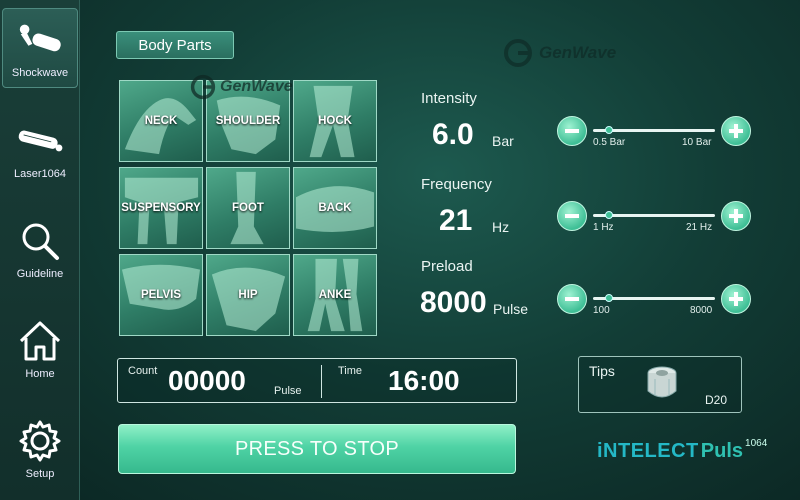 The height and width of the screenshot is (500, 800). Describe the element at coordinates (447, 266) in the screenshot. I see `preload-label: Preload` at that location.